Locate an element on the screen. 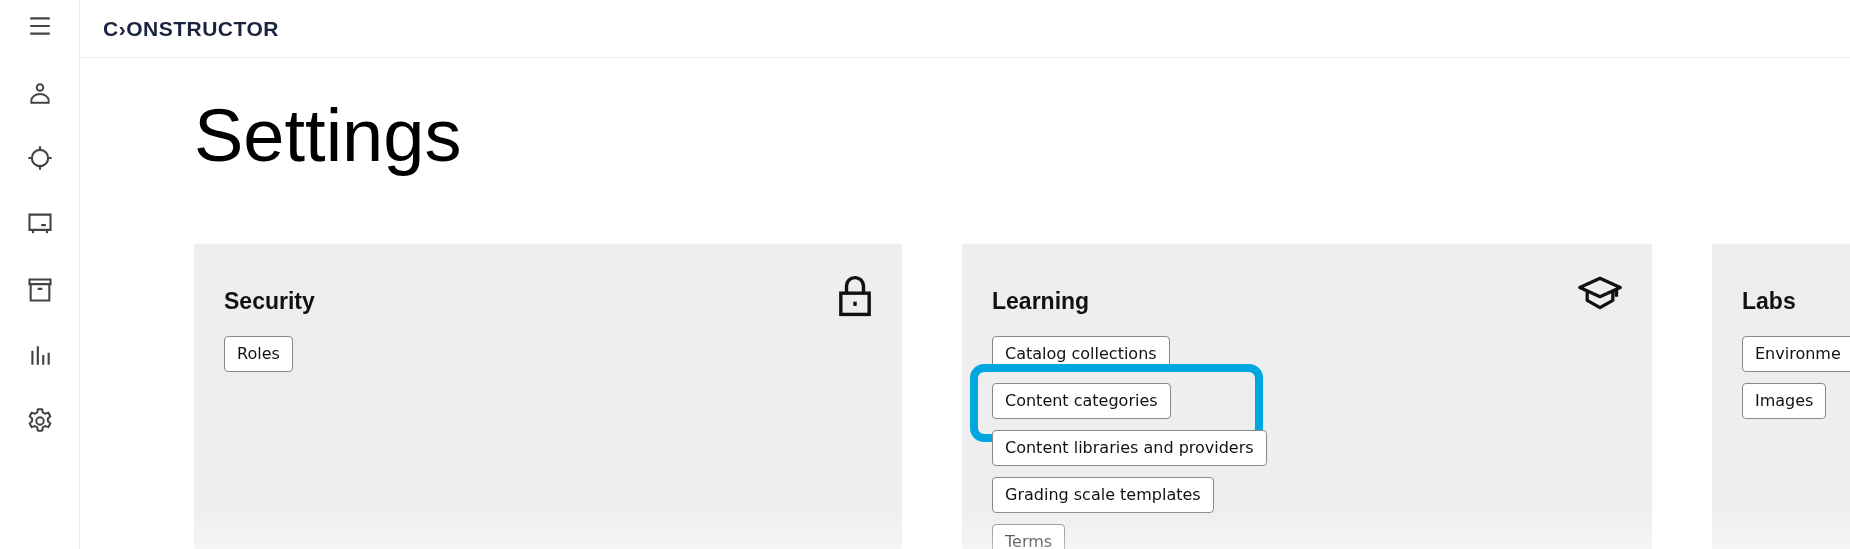 This screenshot has height=549, width=1850. page-title: Settings is located at coordinates (328, 136).